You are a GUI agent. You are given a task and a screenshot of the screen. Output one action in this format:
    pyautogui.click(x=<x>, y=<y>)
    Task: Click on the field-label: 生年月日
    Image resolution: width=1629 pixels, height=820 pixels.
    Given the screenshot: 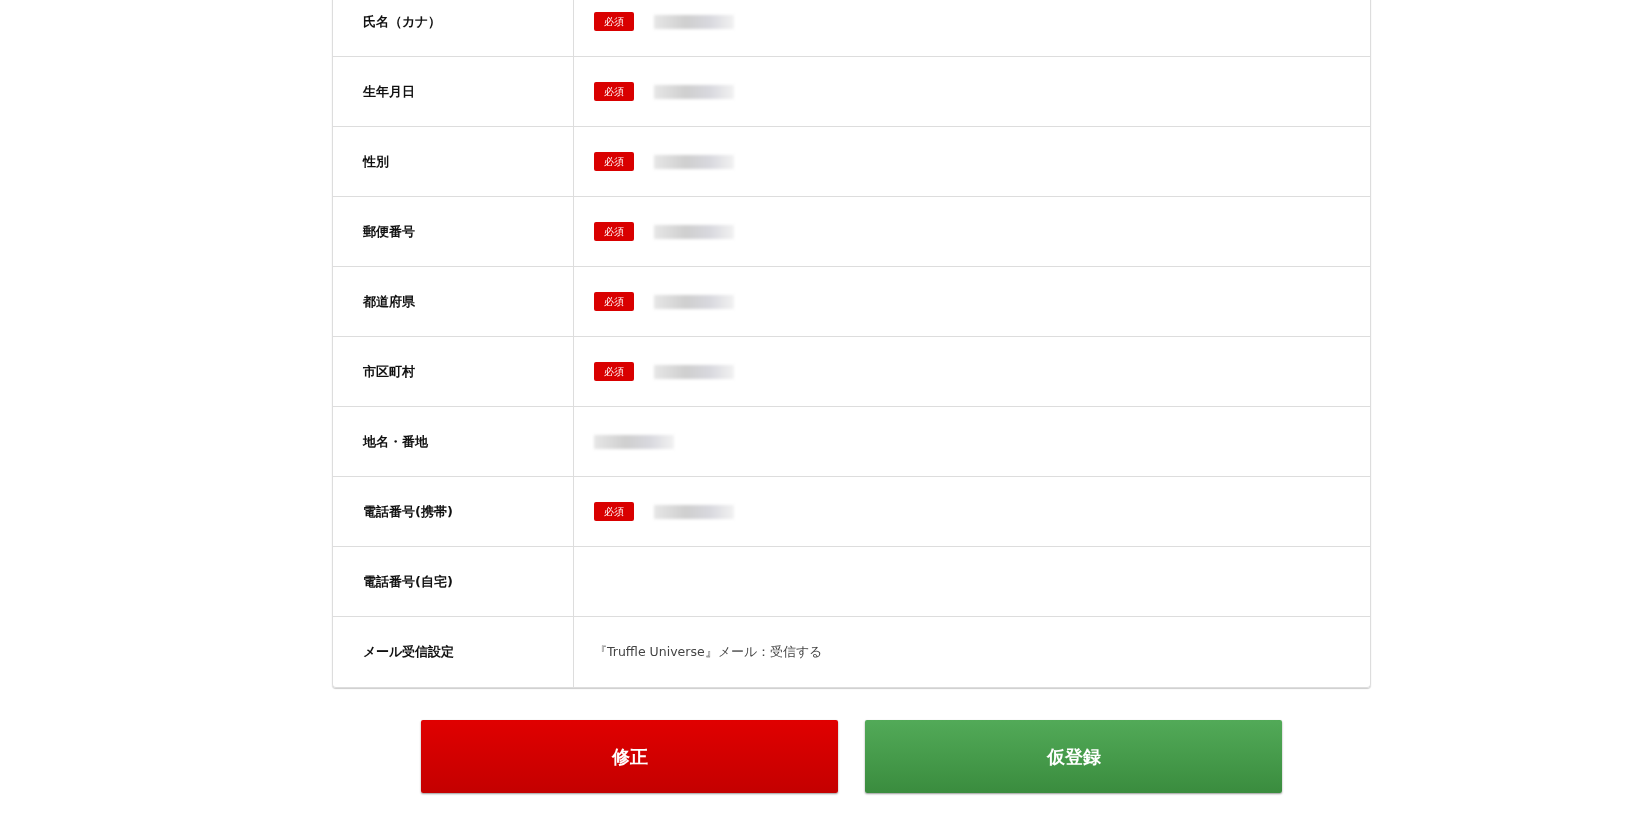 What is the action you would take?
    pyautogui.click(x=389, y=91)
    